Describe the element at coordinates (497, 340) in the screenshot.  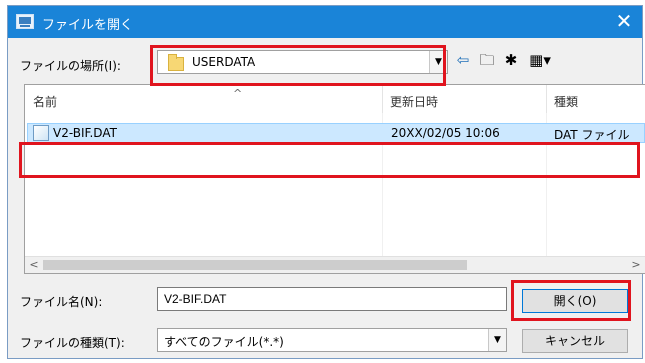
I see `chevron-down-icon: ▼` at that location.